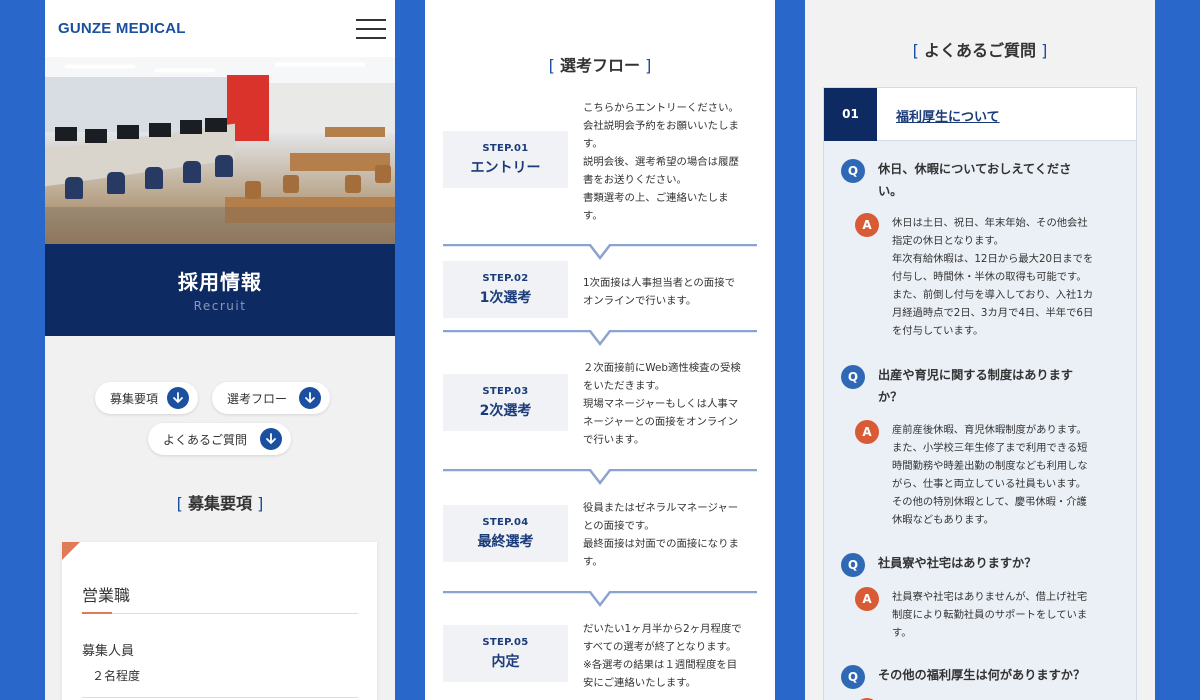 The width and height of the screenshot is (1200, 700). I want to click on step-label: 内定, so click(505, 662).